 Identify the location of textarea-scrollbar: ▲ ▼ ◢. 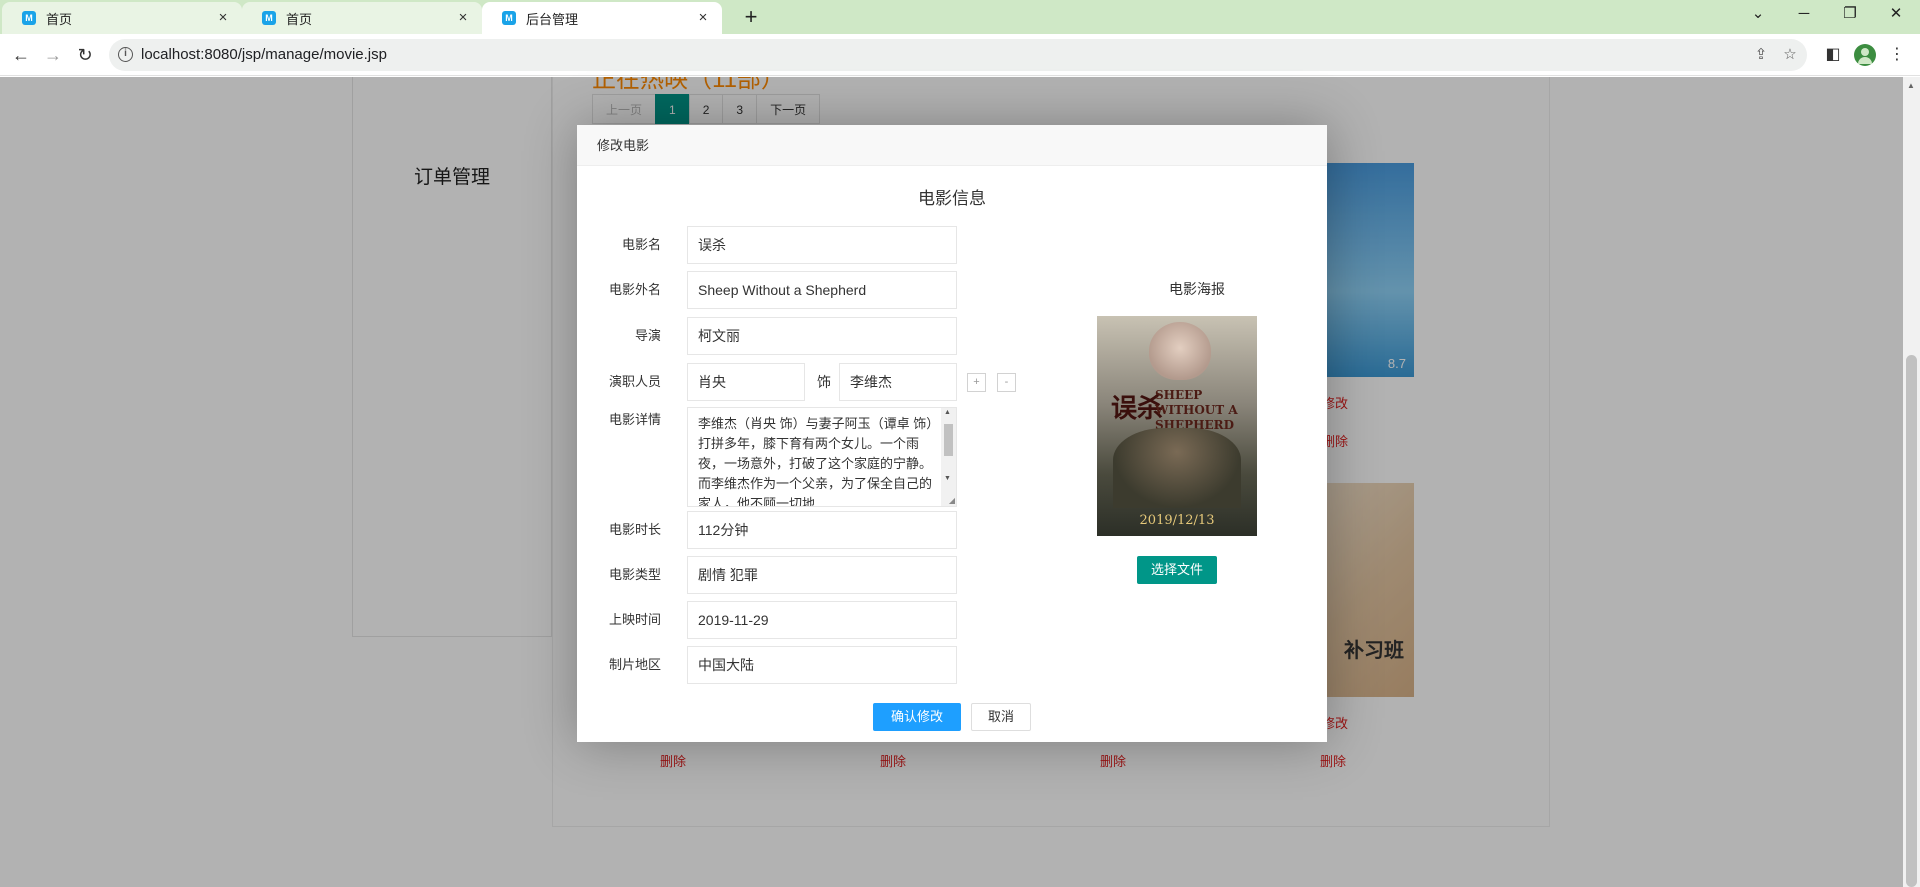
(948, 457).